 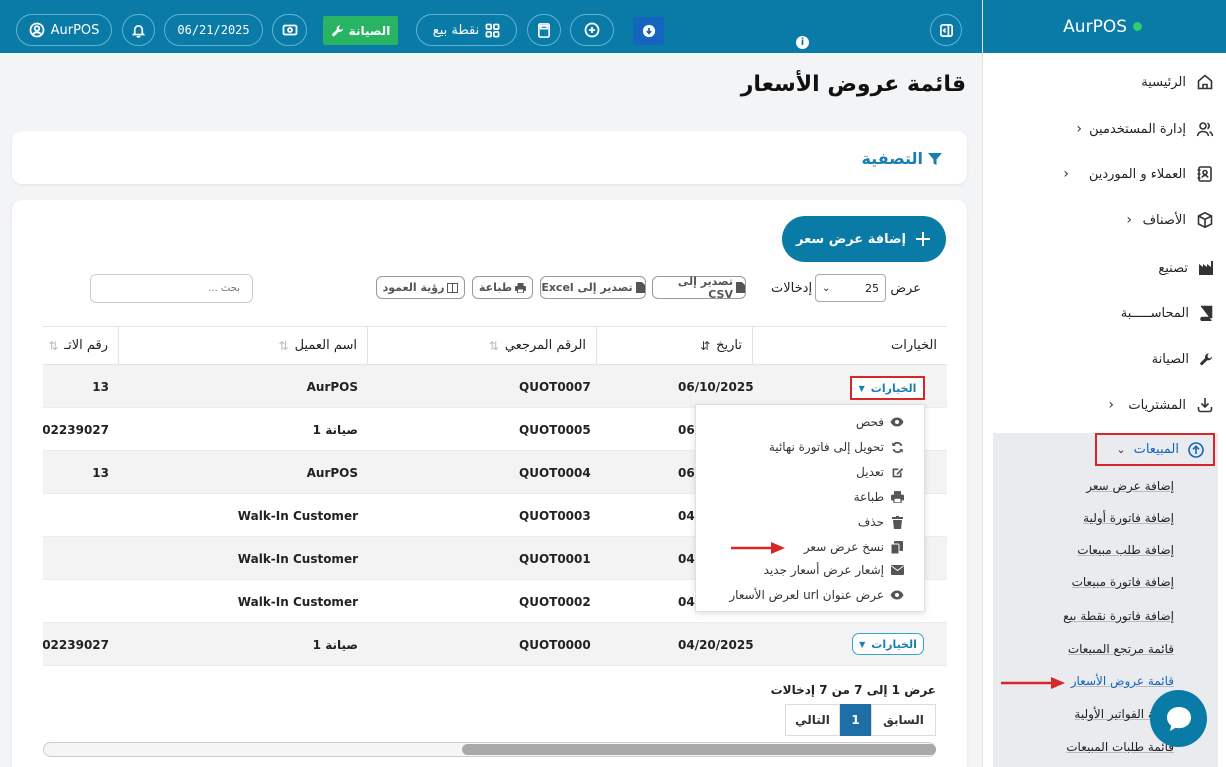 What do you see at coordinates (138, 30) in the screenshot?
I see `notifications-button` at bounding box center [138, 30].